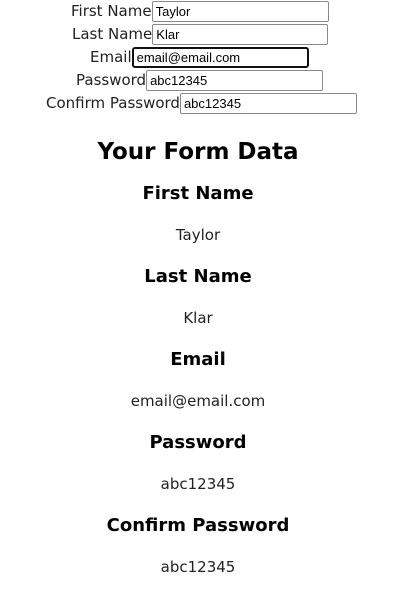 This screenshot has width=410, height=589. I want to click on summary-password: Password abc12345, so click(198, 464).